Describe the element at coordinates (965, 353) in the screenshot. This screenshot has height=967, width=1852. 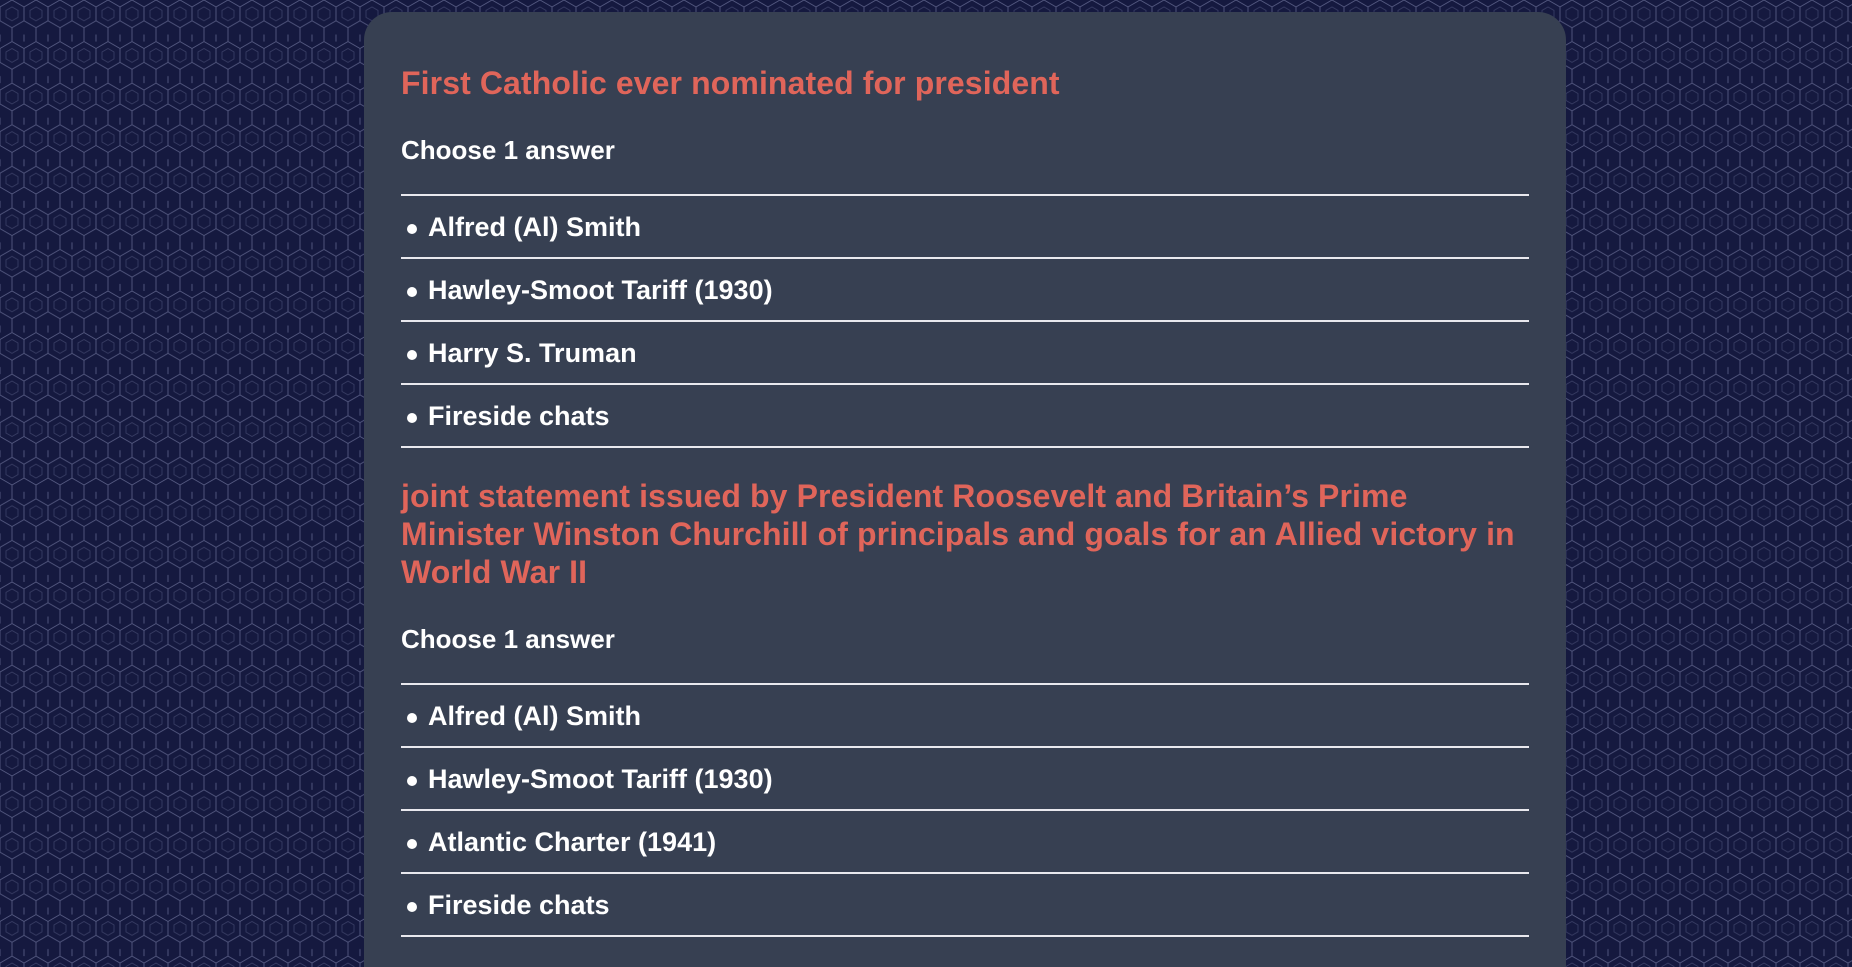
I see `answer-option: Harry S. Truman` at that location.